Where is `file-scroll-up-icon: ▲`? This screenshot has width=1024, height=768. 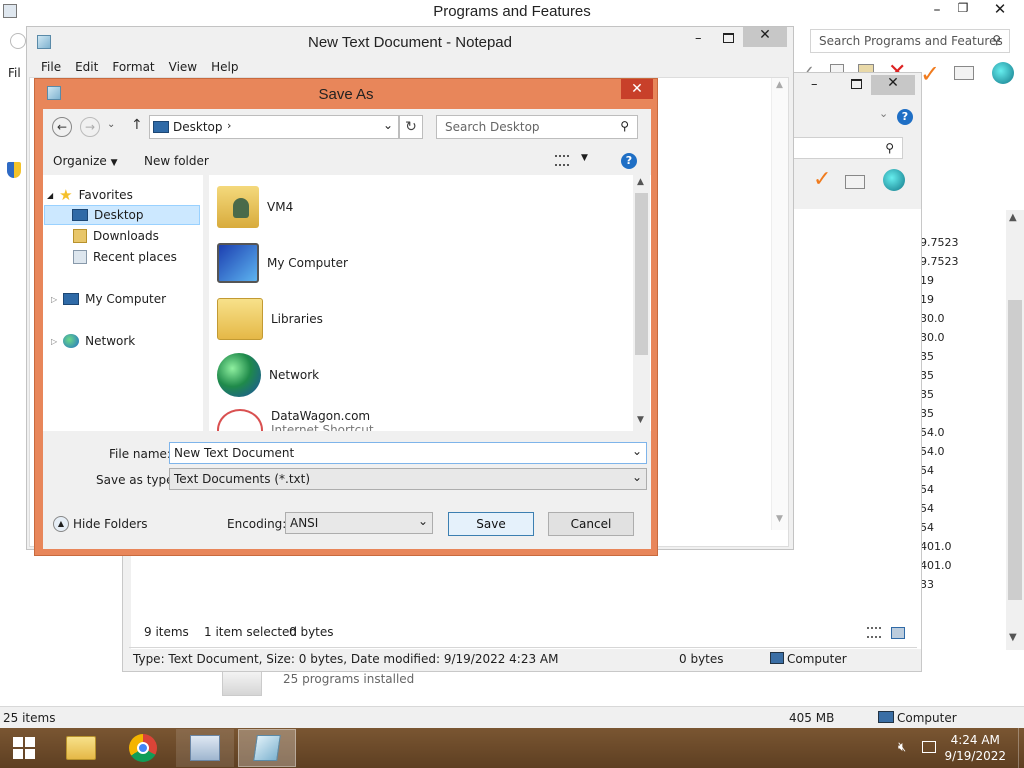
file-scroll-up-icon: ▲ is located at coordinates (640, 182).